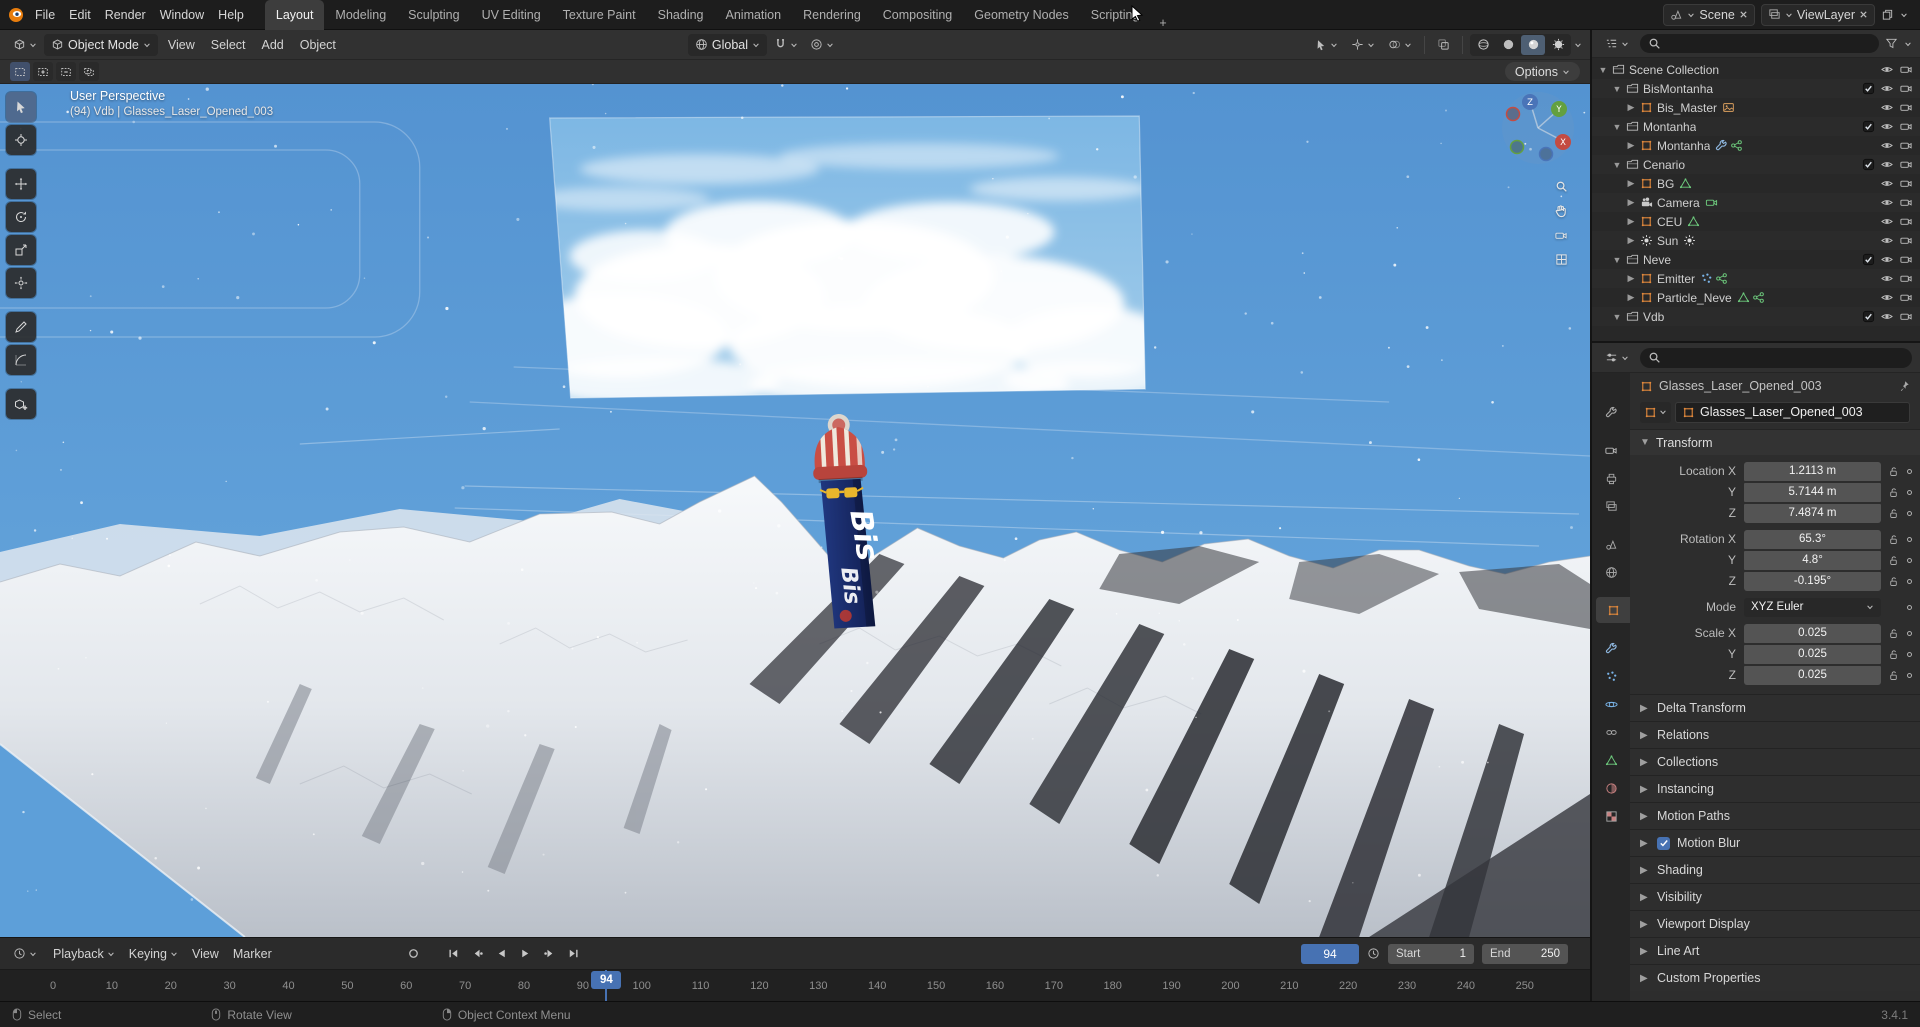 The height and width of the screenshot is (1027, 1920). Describe the element at coordinates (1363, 44) in the screenshot. I see `gizmos-toggle` at that location.